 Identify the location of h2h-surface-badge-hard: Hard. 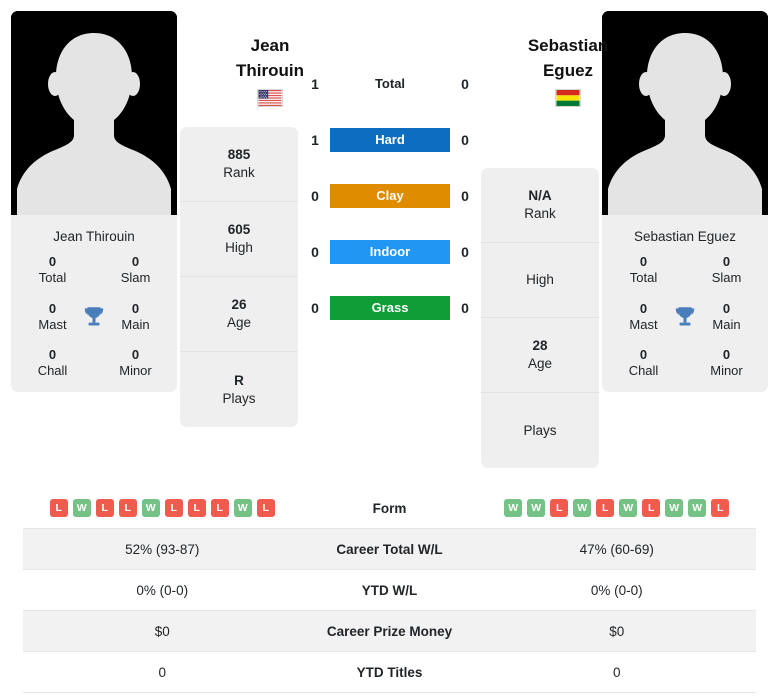
(390, 140).